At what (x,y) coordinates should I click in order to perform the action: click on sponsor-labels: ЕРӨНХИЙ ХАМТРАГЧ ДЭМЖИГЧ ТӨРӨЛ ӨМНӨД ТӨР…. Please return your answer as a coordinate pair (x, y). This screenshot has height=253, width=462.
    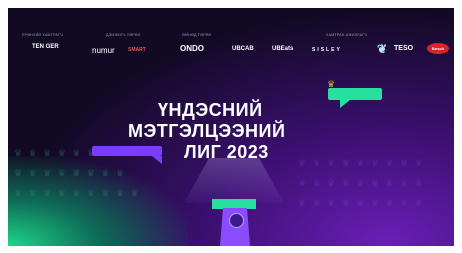
    Looking at the image, I should click on (231, 37).